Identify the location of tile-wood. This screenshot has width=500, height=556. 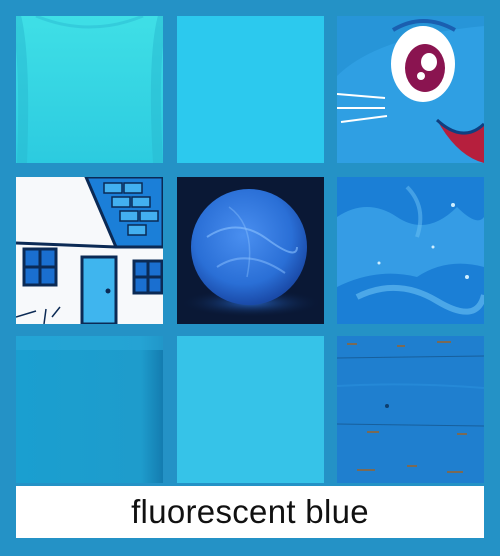
(410, 409).